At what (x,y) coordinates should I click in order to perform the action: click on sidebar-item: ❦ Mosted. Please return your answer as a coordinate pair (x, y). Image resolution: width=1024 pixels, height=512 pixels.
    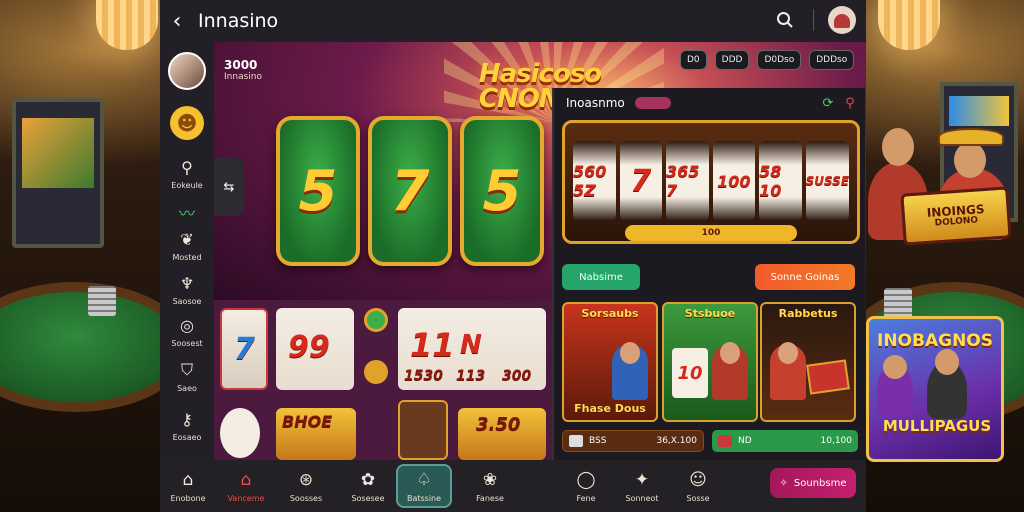
    Looking at the image, I should click on (187, 246).